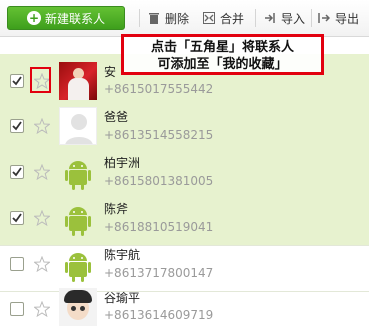 The width and height of the screenshot is (369, 330). I want to click on import-label: 导入, so click(293, 18).